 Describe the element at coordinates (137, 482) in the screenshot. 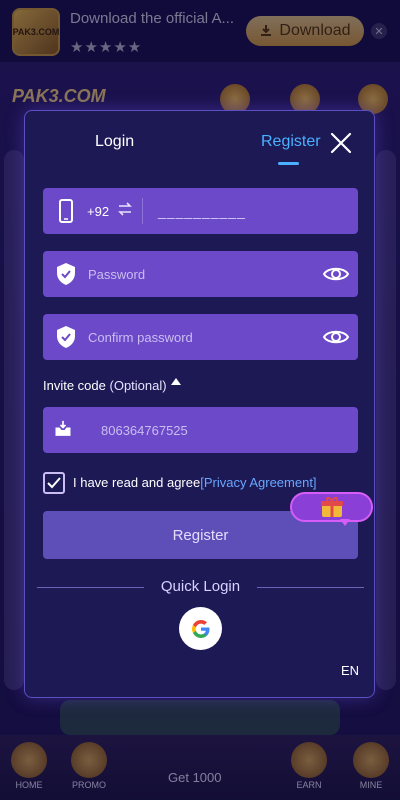

I see `agreement-label: I have read and agree` at that location.